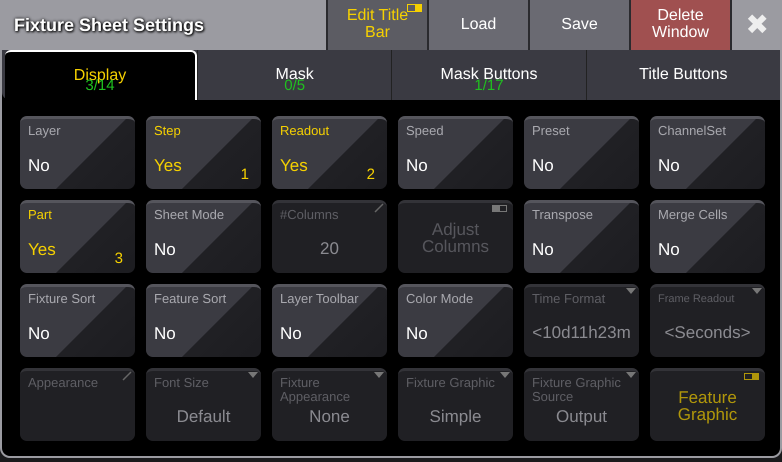 Image resolution: width=782 pixels, height=462 pixels. What do you see at coordinates (551, 131) in the screenshot?
I see `tile-label: Preset` at bounding box center [551, 131].